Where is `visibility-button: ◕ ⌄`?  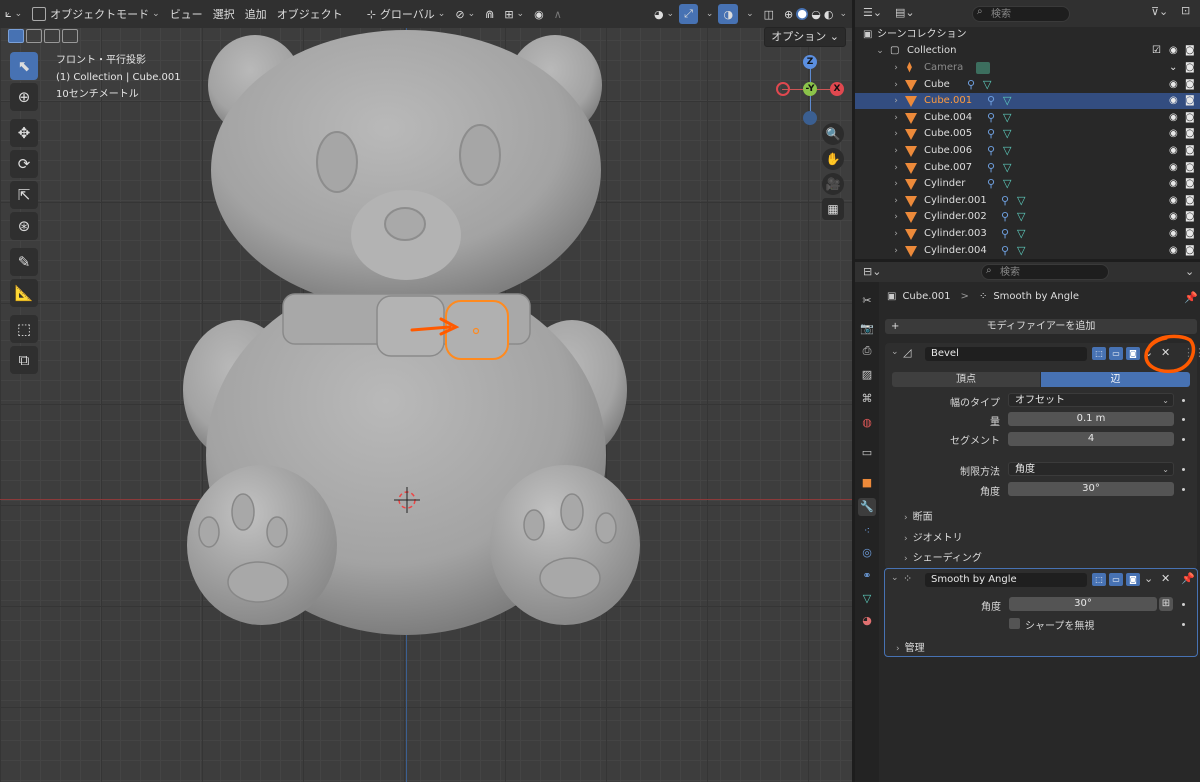
visibility-button: ◕ ⌄ is located at coordinates (664, 14).